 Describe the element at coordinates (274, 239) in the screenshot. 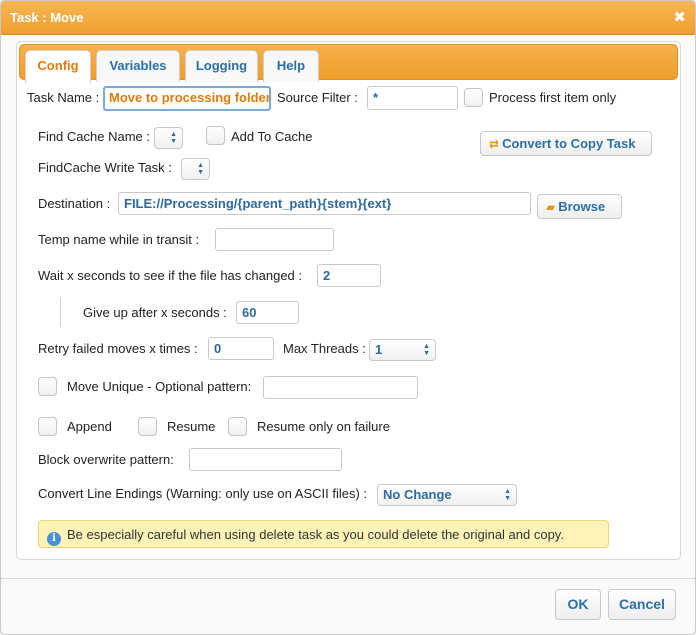

I see `temp-name-input` at that location.